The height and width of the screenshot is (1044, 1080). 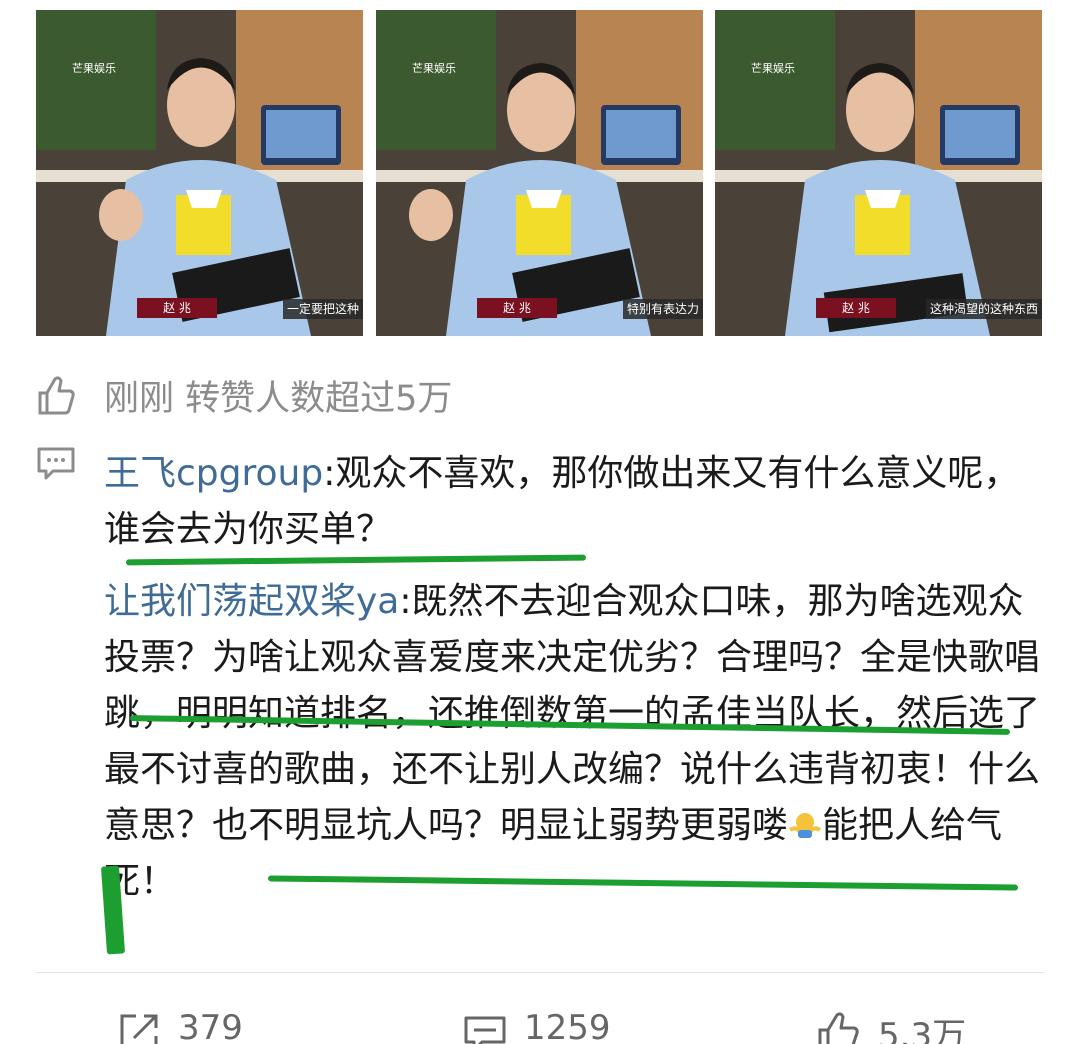 What do you see at coordinates (251, 601) in the screenshot?
I see `comment-username: 让我们荡起双桨ya` at bounding box center [251, 601].